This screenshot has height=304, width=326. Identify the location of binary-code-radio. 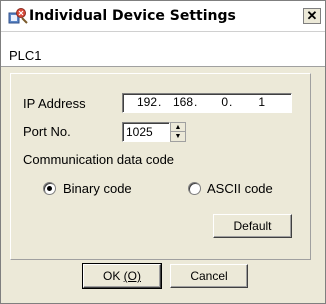
(49, 188).